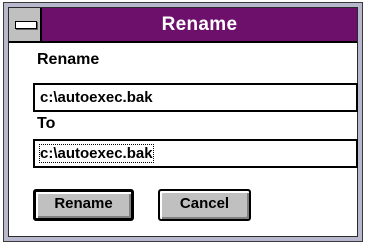 This screenshot has height=246, width=377. I want to click on title-bar: Rename, so click(183, 25).